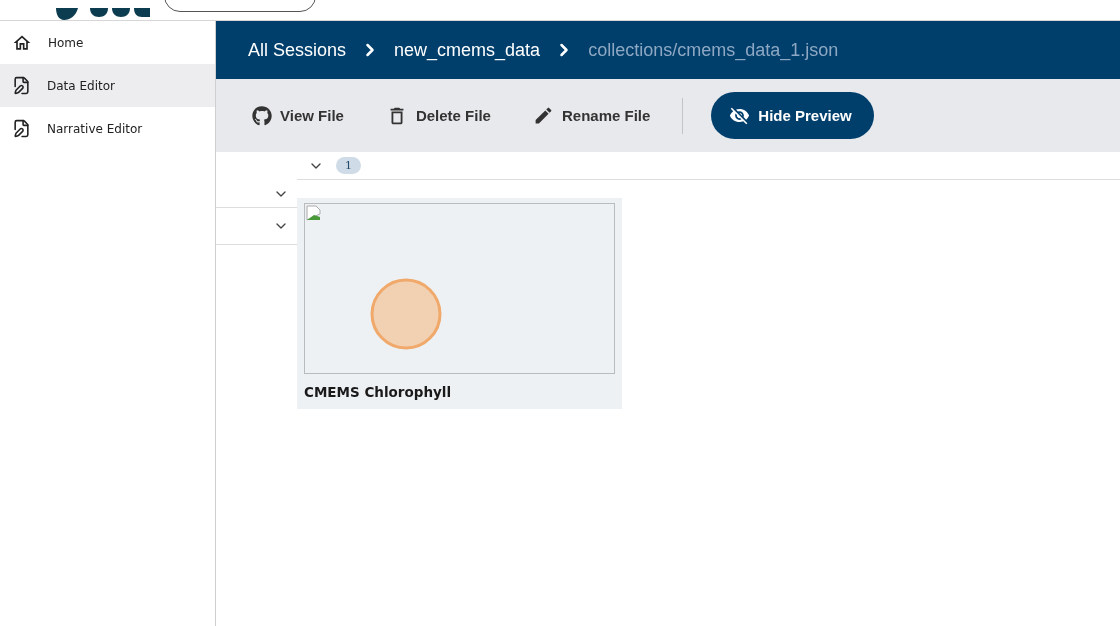  Describe the element at coordinates (107, 42) in the screenshot. I see `sidebar-item: Home` at that location.